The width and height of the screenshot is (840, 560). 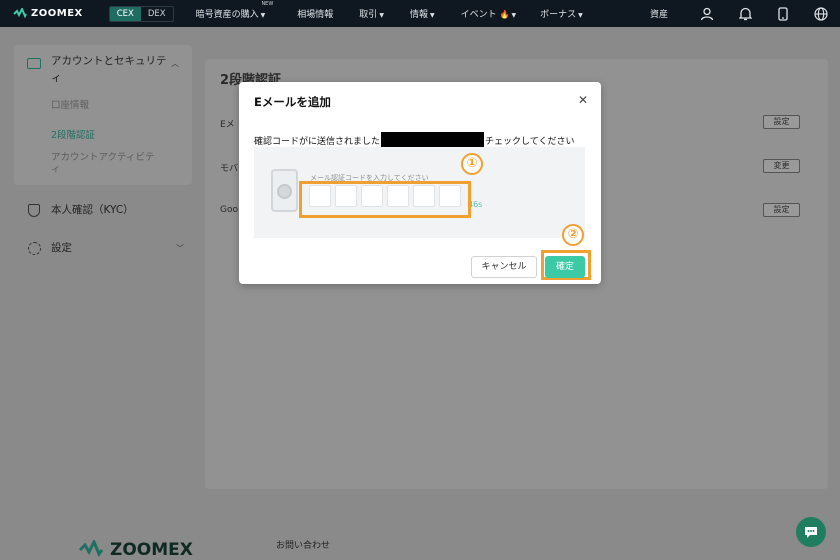 I want to click on nav-item-info: 情報 ▼, so click(x=422, y=13).